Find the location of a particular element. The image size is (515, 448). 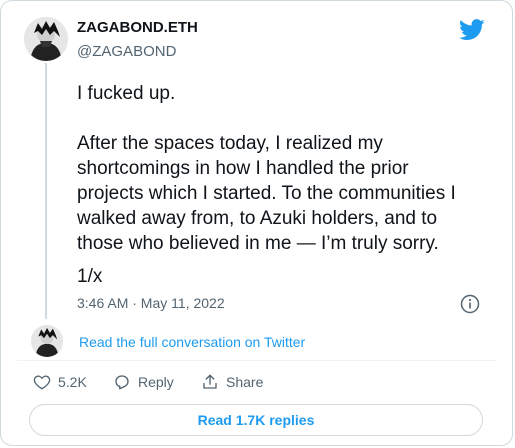

heart-icon is located at coordinates (42, 382).